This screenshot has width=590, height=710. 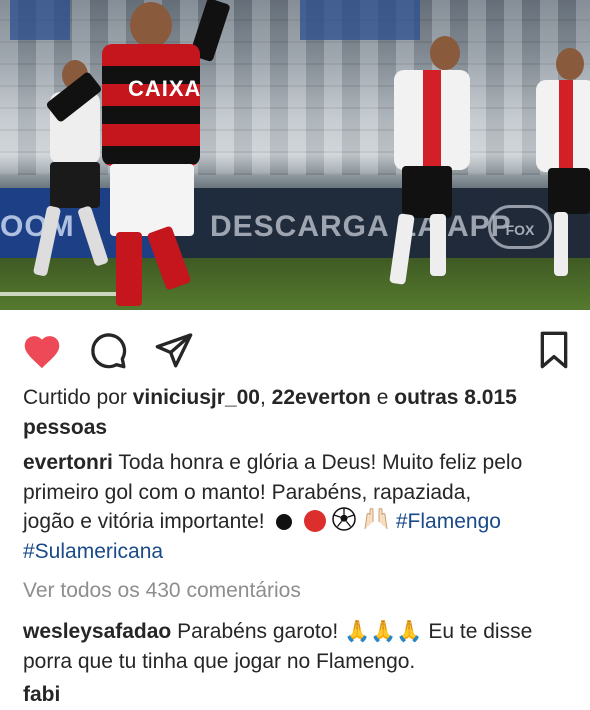 I want to click on shirt-sponsor-text: CAIXA, so click(x=165, y=88).